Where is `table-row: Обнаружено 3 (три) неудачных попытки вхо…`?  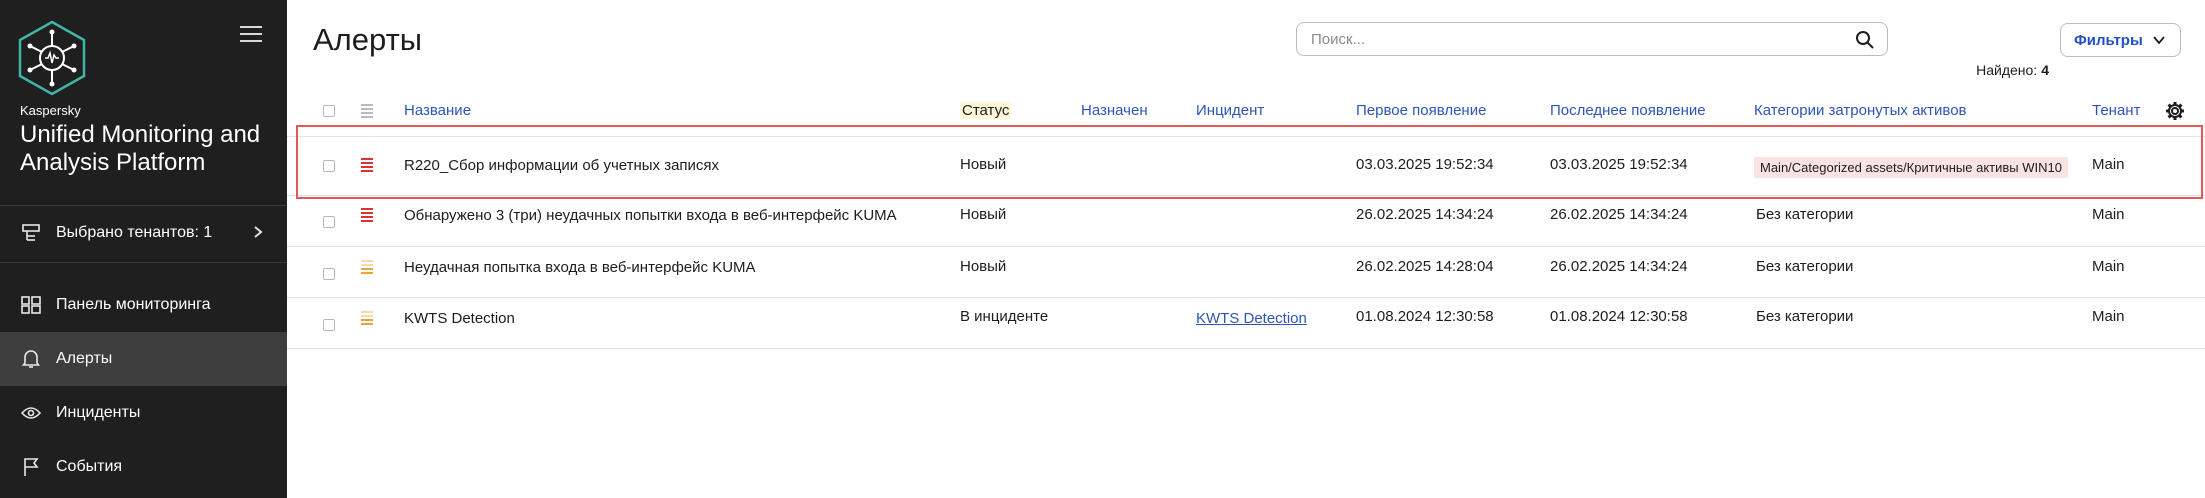
table-row: Обнаружено 3 (три) неудачных попытки вхо… is located at coordinates (1246, 221).